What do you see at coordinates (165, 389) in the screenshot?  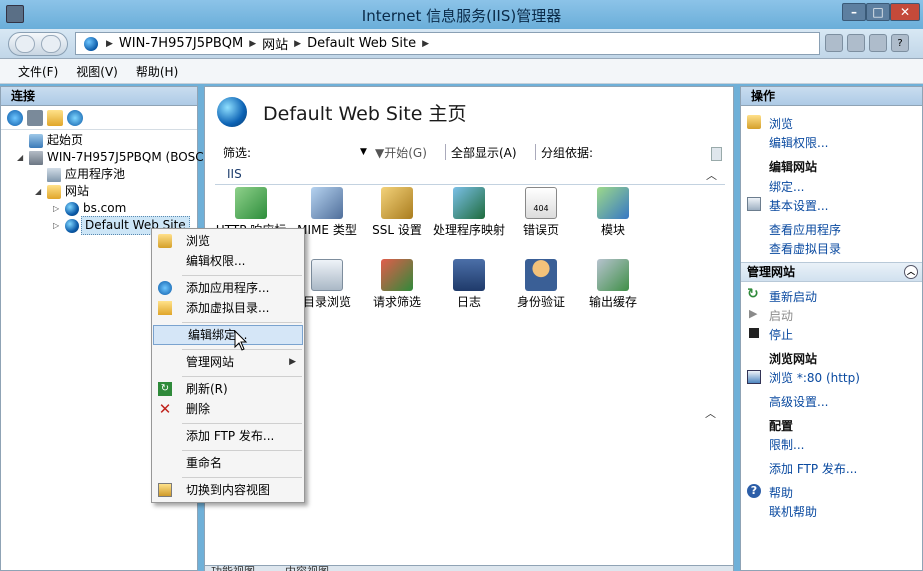 I see `refresh-icon: ↻` at bounding box center [165, 389].